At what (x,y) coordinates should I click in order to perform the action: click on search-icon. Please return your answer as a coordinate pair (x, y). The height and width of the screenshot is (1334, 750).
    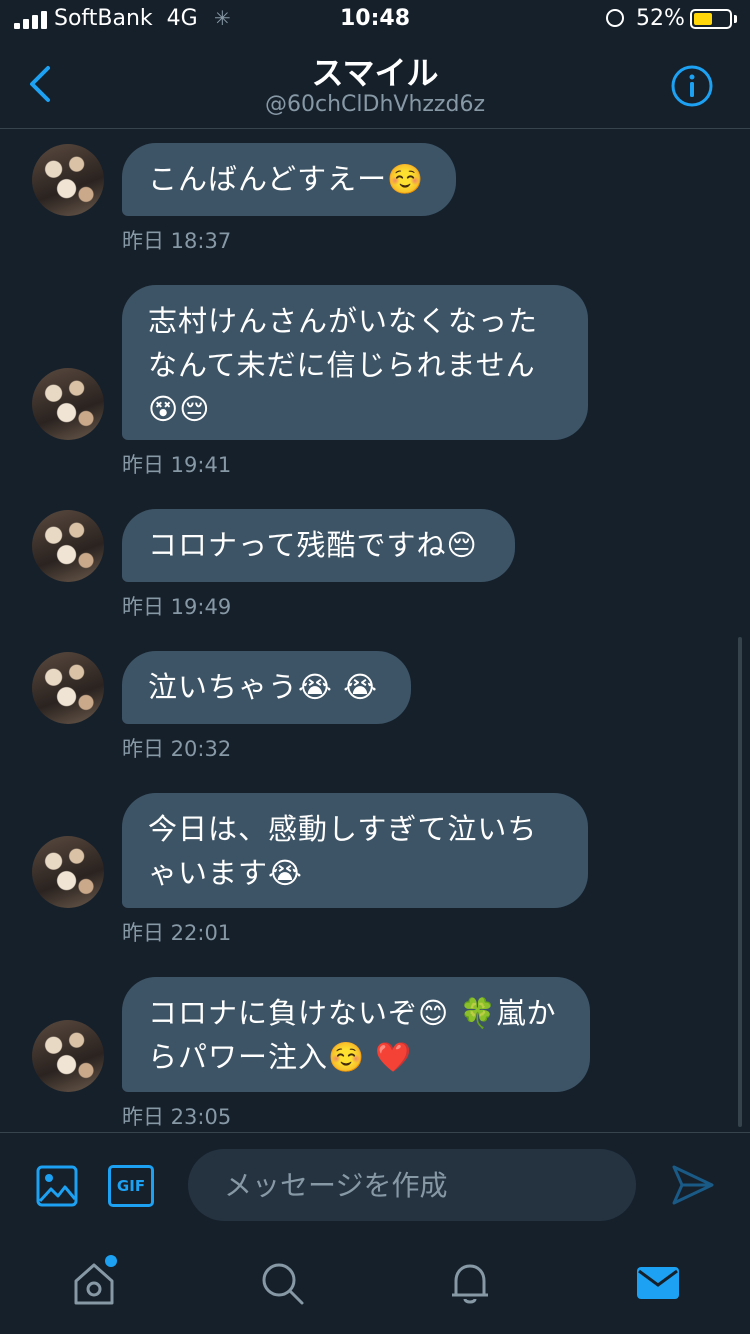
    Looking at the image, I should click on (282, 1283).